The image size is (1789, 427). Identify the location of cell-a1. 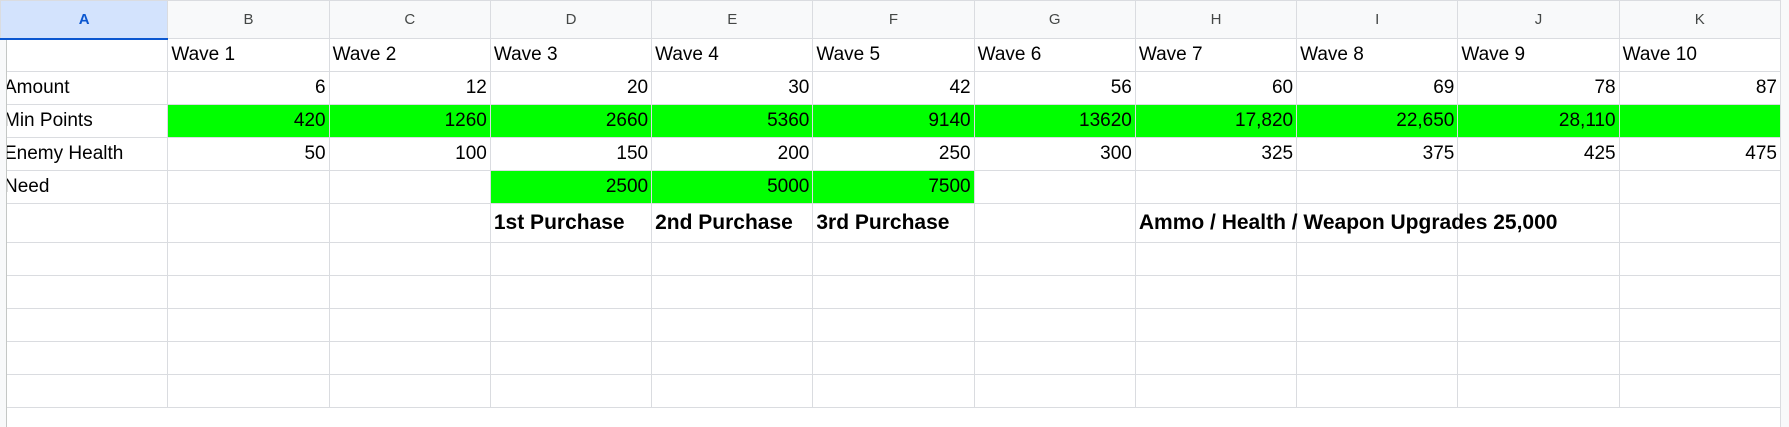
(84, 55).